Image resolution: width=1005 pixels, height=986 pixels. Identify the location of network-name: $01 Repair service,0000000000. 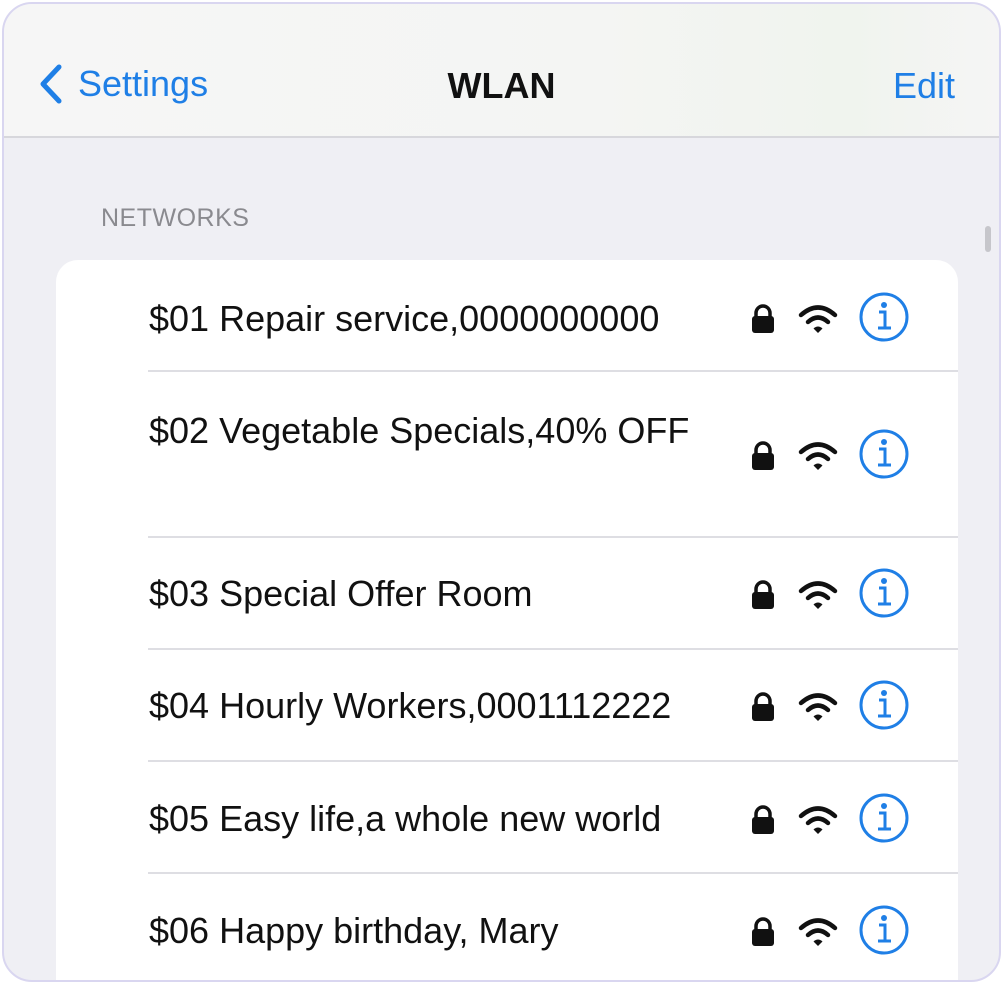
(404, 318).